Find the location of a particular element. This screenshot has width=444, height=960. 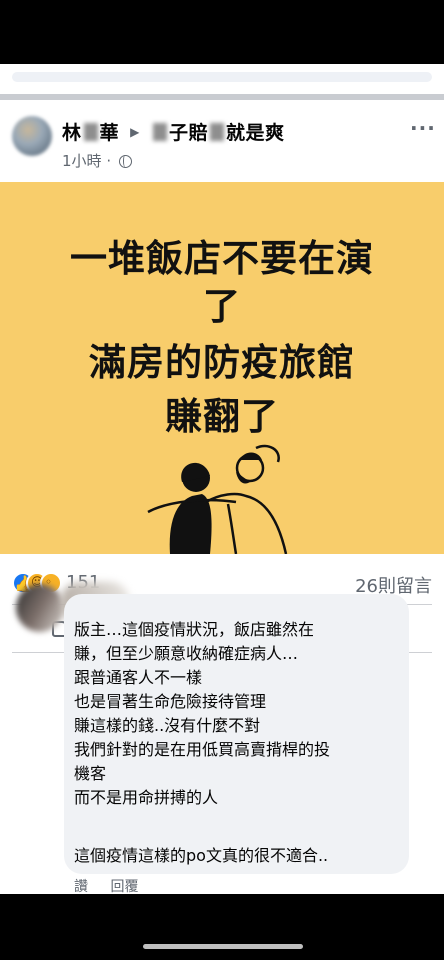

author-group-line: 林華 ▶ 子賠 就是爽 is located at coordinates (173, 131).